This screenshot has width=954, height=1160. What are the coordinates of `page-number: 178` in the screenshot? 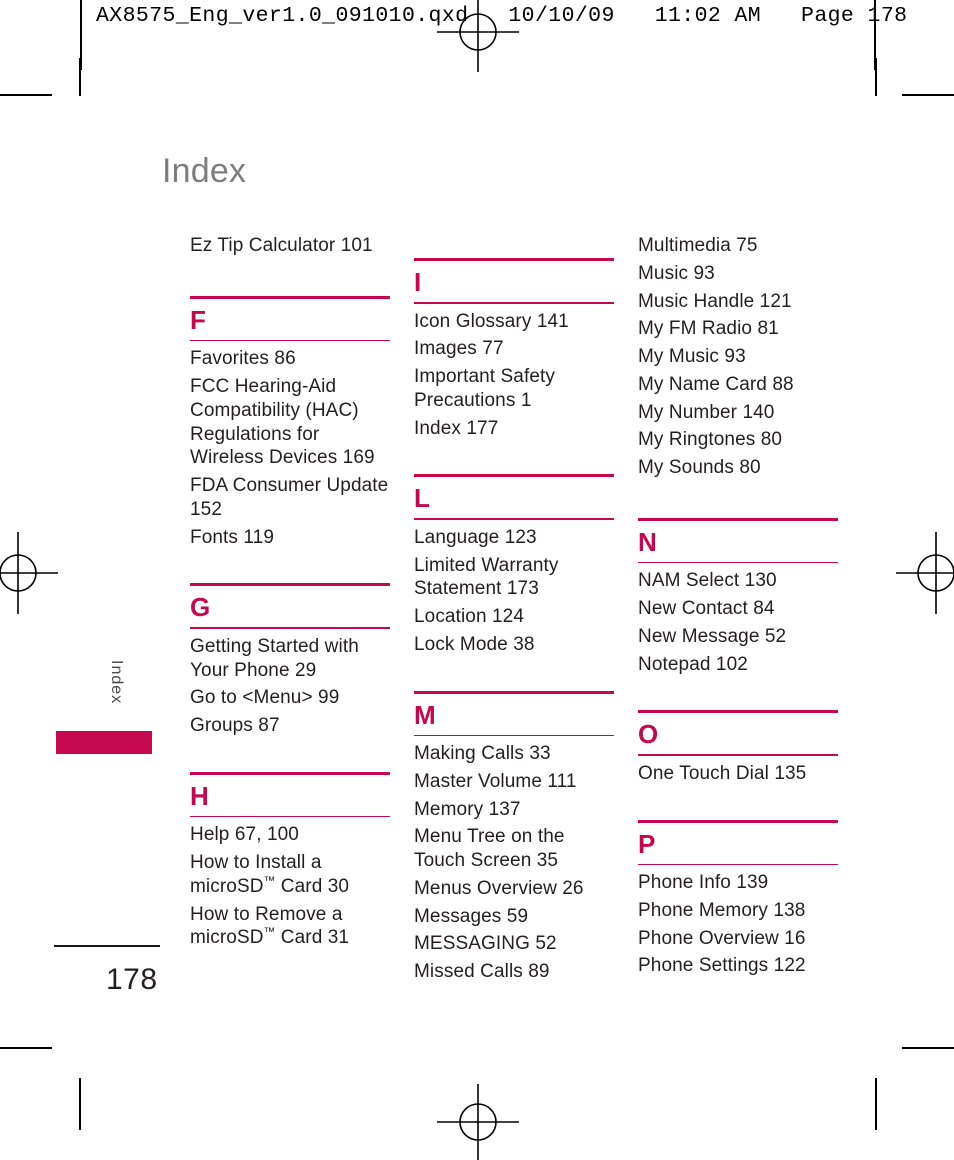 It's located at (132, 979).